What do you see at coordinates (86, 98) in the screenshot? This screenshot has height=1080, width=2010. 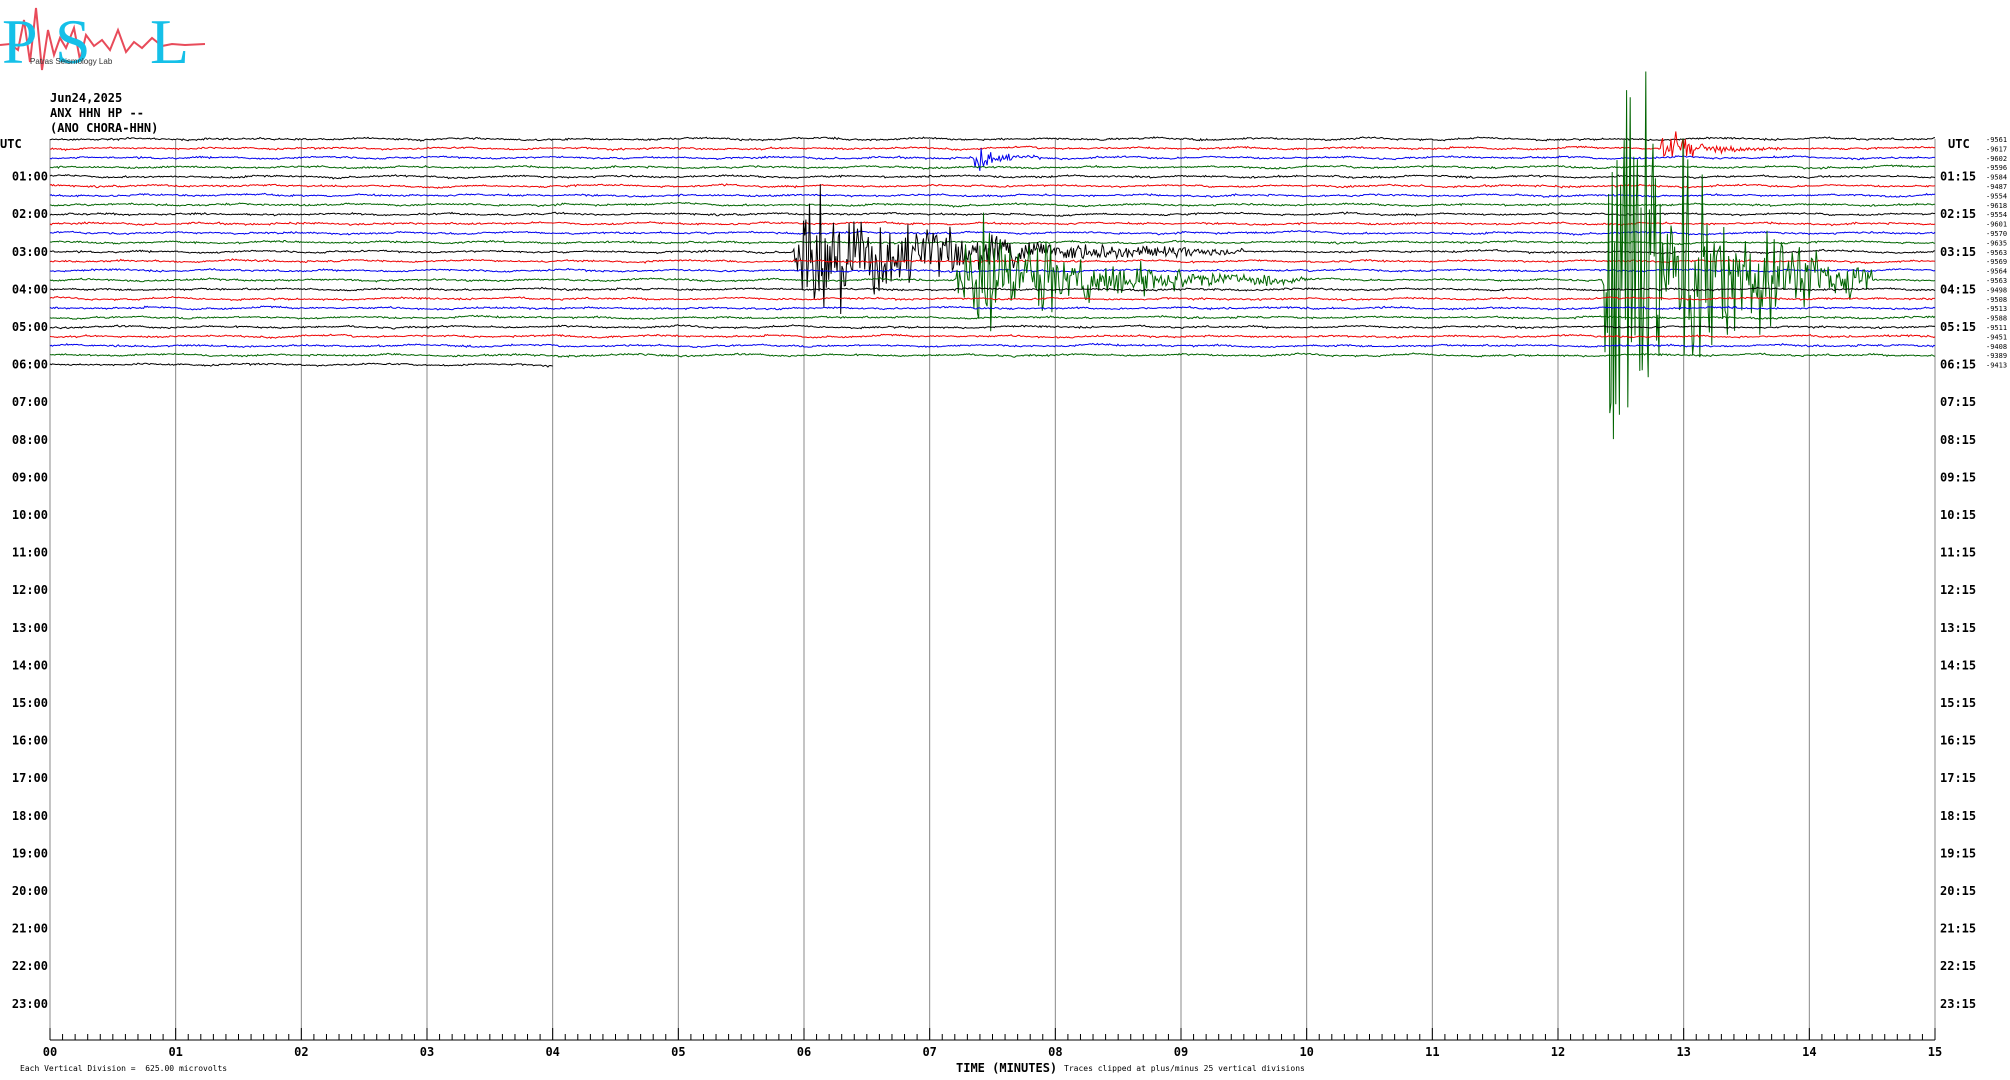 I see `chart-date: Jun24,2025` at bounding box center [86, 98].